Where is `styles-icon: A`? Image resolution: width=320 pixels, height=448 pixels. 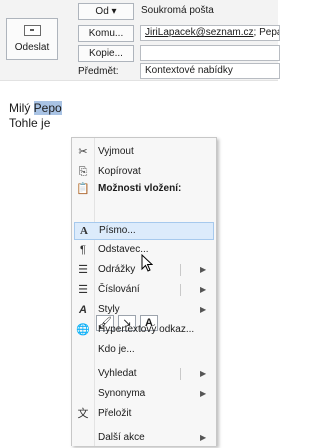
styles-icon: A is located at coordinates (83, 310).